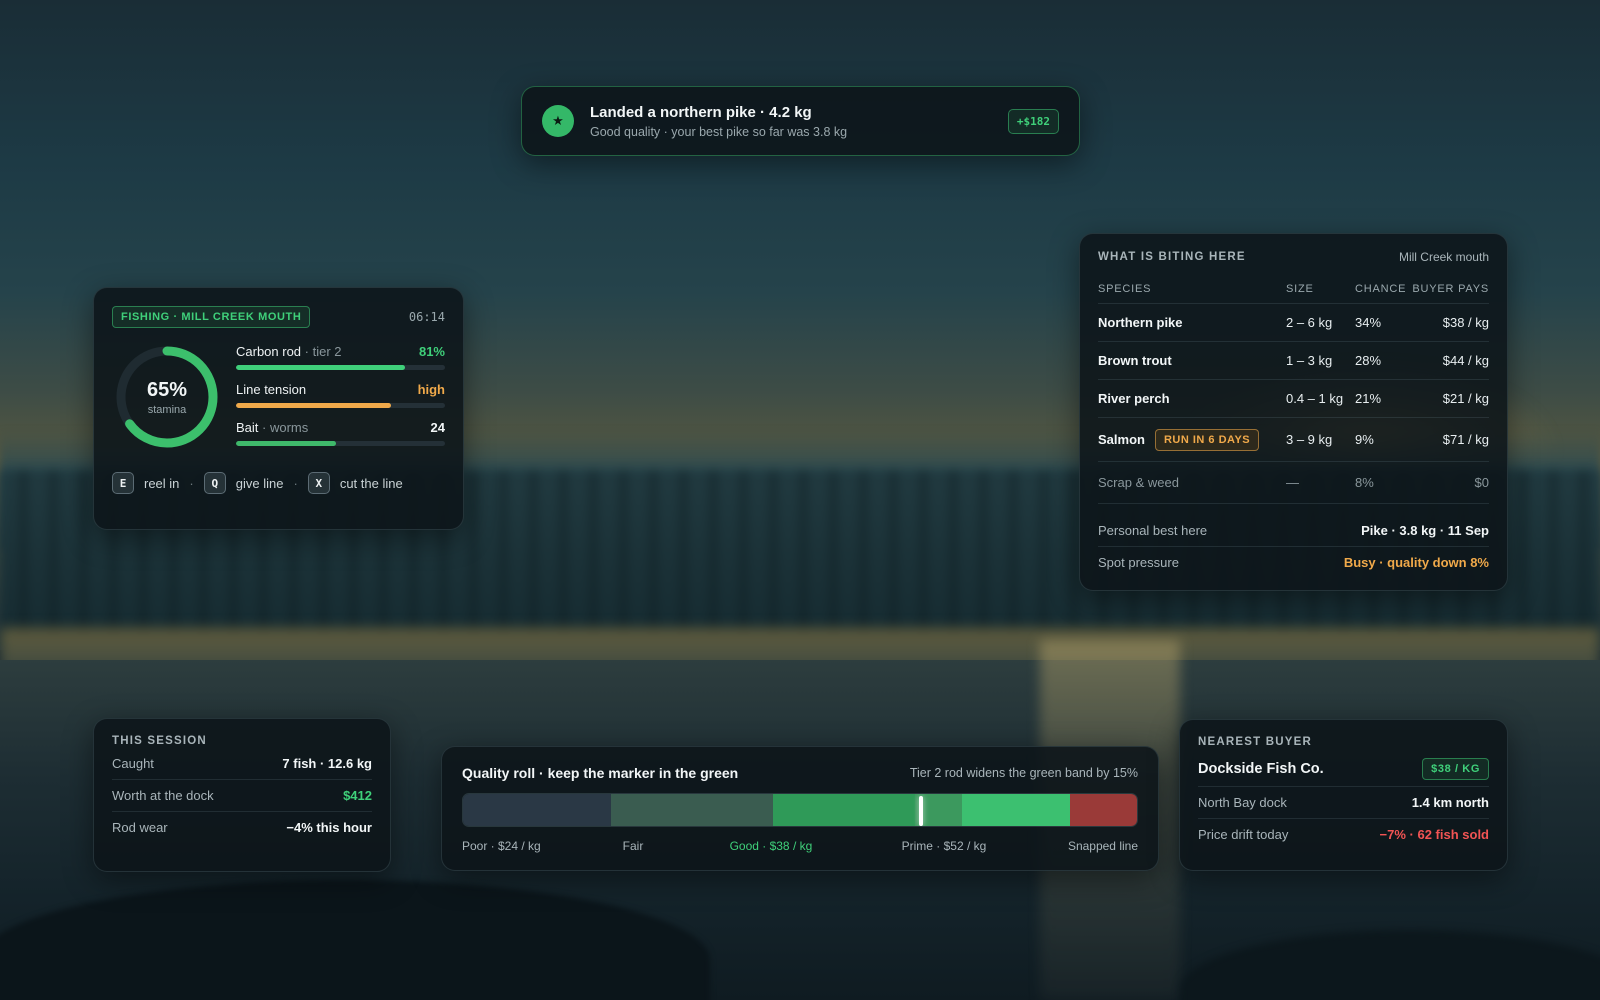  What do you see at coordinates (1364, 482) in the screenshot?
I see `species-chance: 8%` at bounding box center [1364, 482].